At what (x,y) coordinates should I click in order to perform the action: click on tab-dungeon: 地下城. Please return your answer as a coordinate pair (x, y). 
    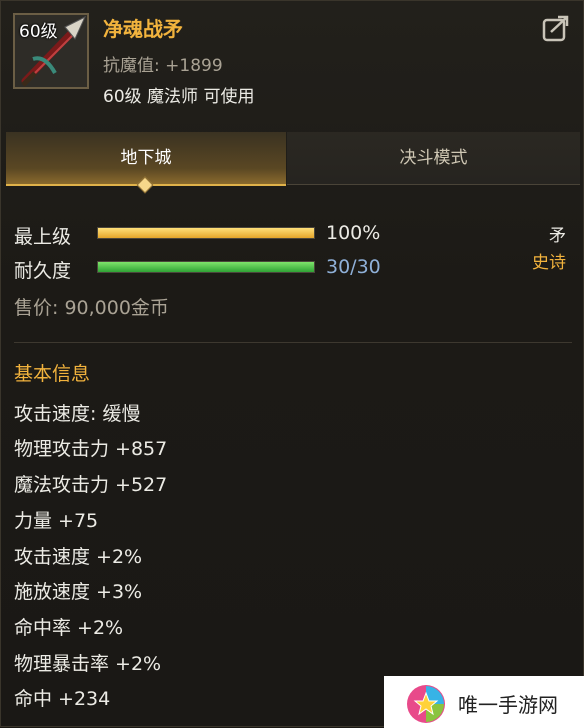
    Looking at the image, I should click on (146, 163).